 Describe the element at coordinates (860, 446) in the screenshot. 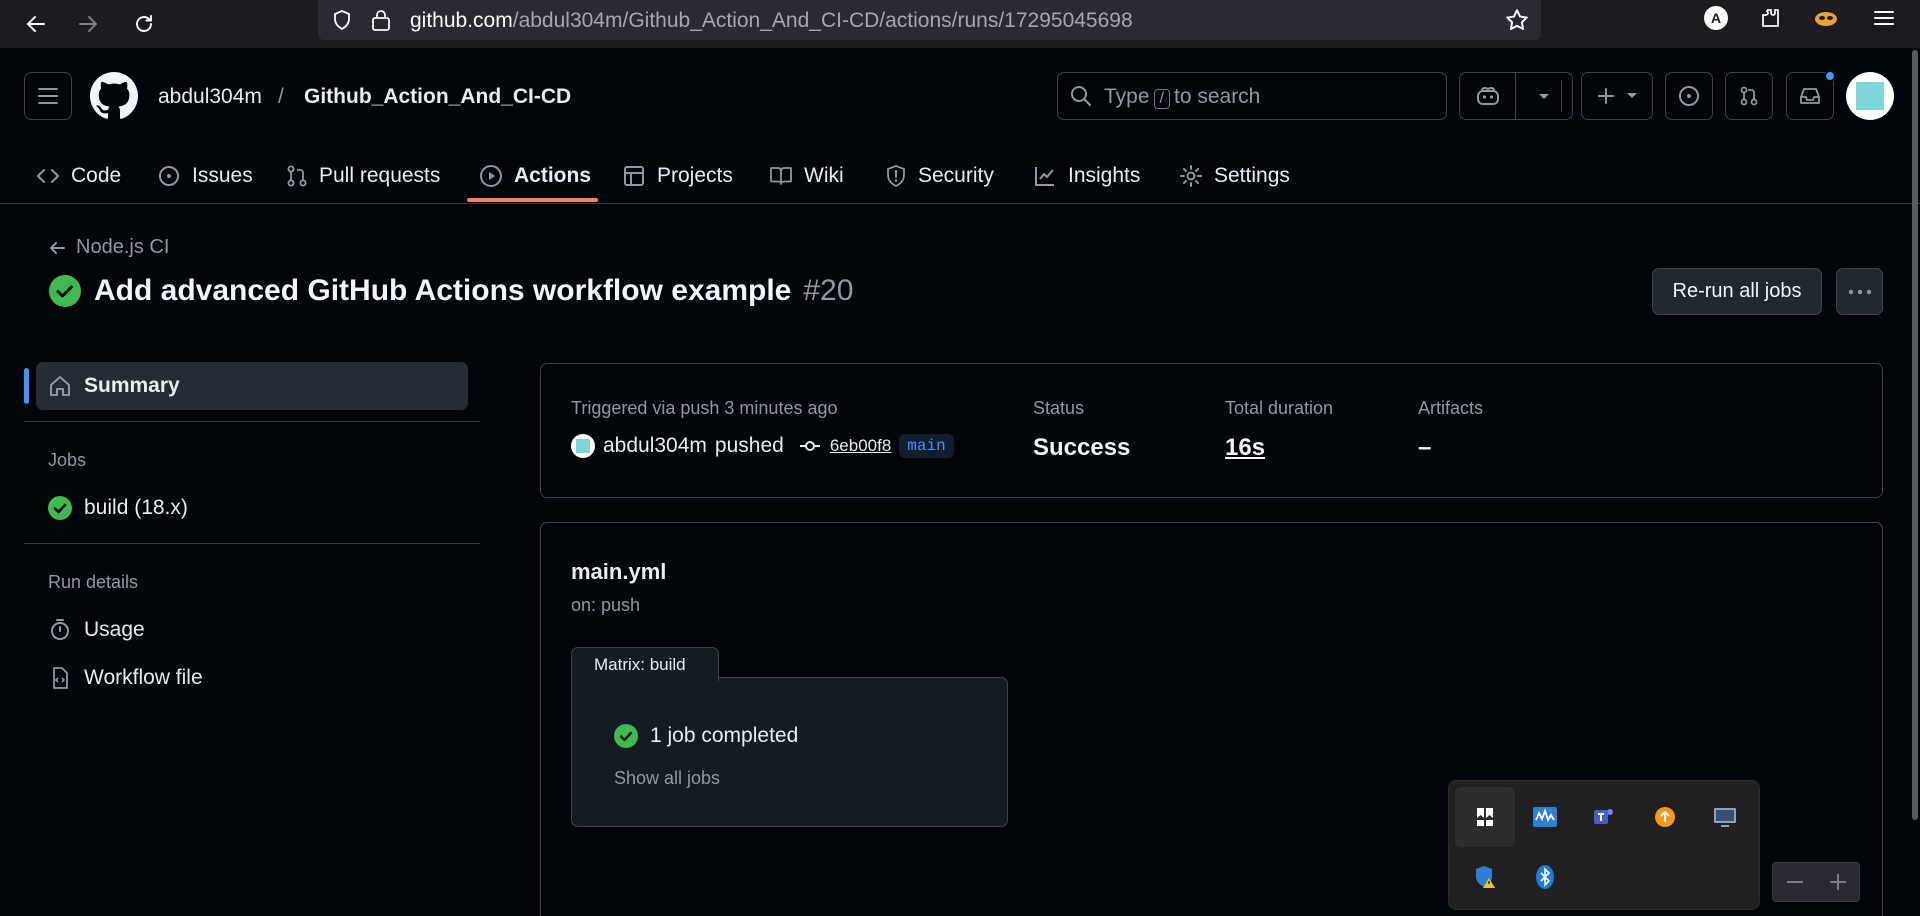

I see `commit-sha-link: 6eb00f8` at that location.